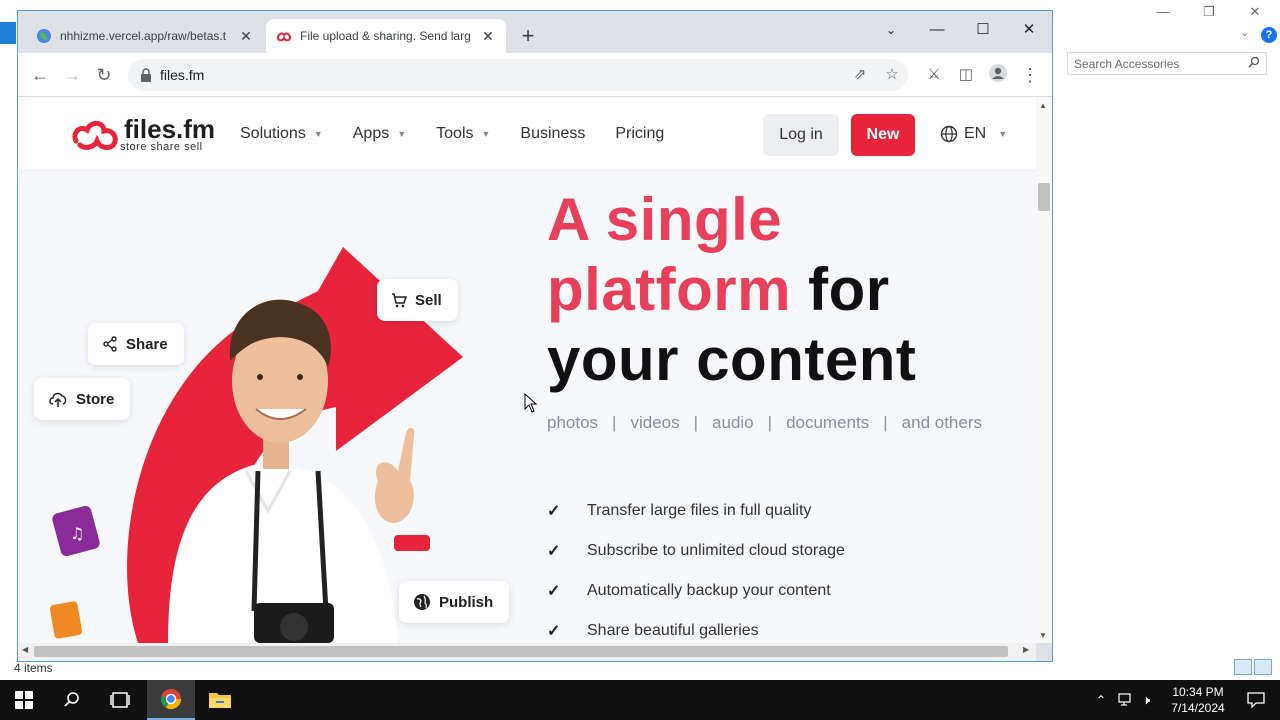 The width and height of the screenshot is (1280, 720). What do you see at coordinates (1043, 105) in the screenshot?
I see `scroll-up-arrow-icon: ▲` at bounding box center [1043, 105].